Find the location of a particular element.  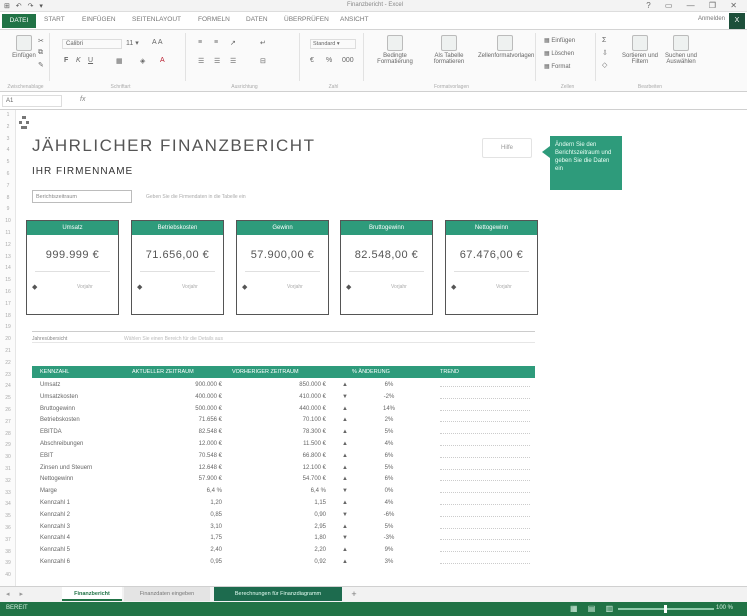

row-number: 28 is located at coordinates (8, 434).